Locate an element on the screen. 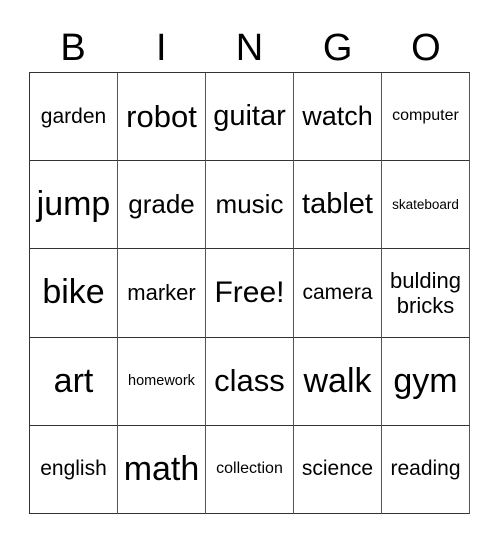 The width and height of the screenshot is (500, 544). bingo-cell: walk is located at coordinates (338, 381).